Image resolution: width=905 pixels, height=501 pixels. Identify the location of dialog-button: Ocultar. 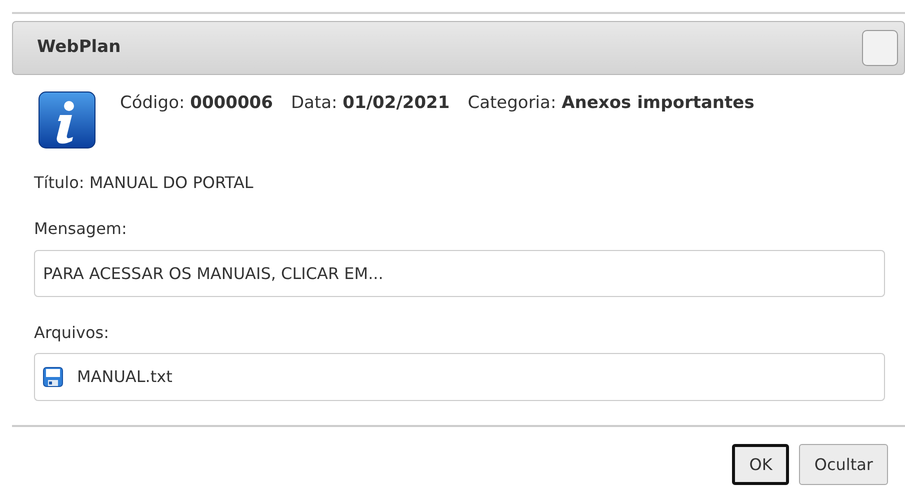
(843, 464).